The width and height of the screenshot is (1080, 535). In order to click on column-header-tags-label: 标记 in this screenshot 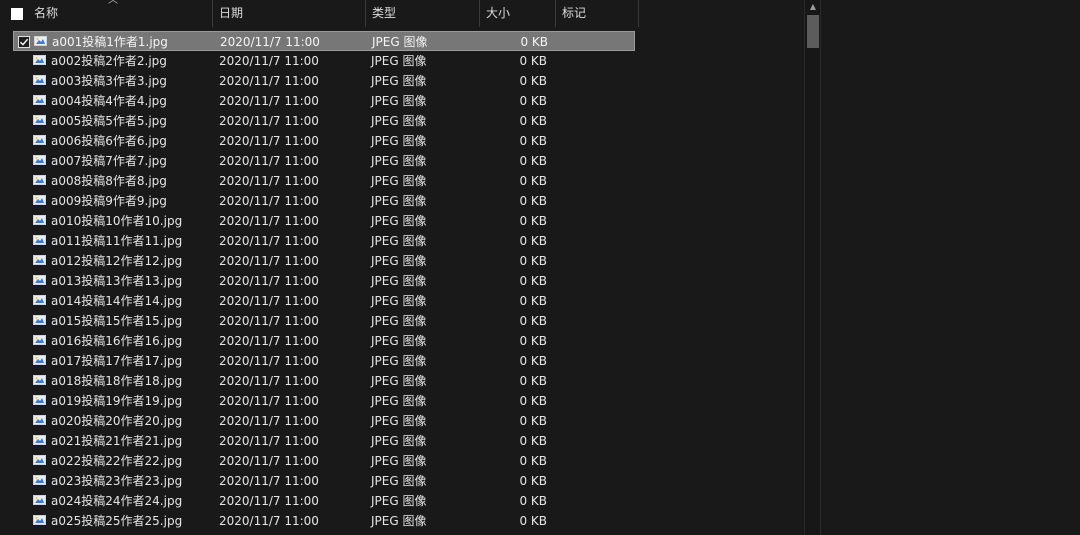, I will do `click(574, 13)`.